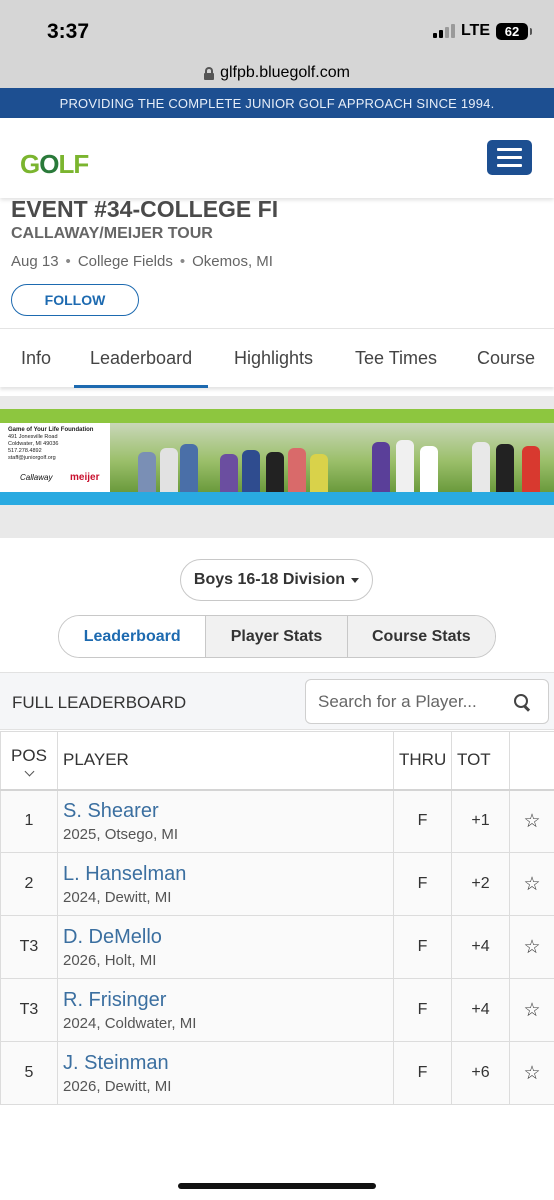  I want to click on player-name-link: R. Frisinger, so click(228, 1000).